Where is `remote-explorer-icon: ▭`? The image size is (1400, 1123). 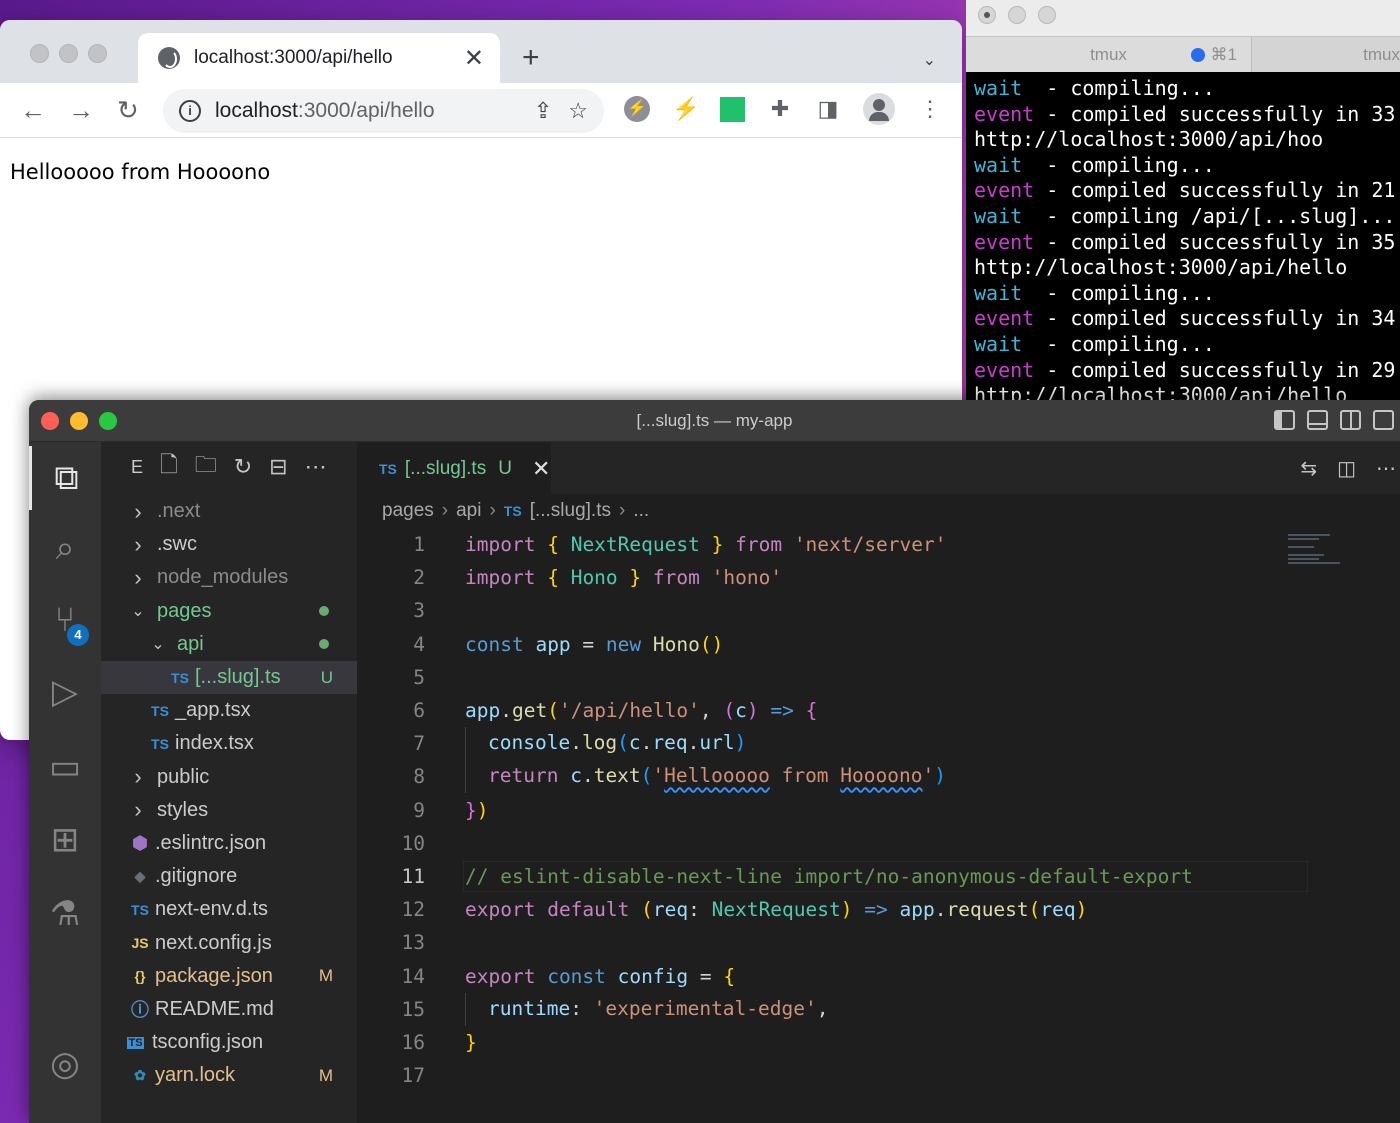
remote-explorer-icon: ▭ is located at coordinates (65, 767).